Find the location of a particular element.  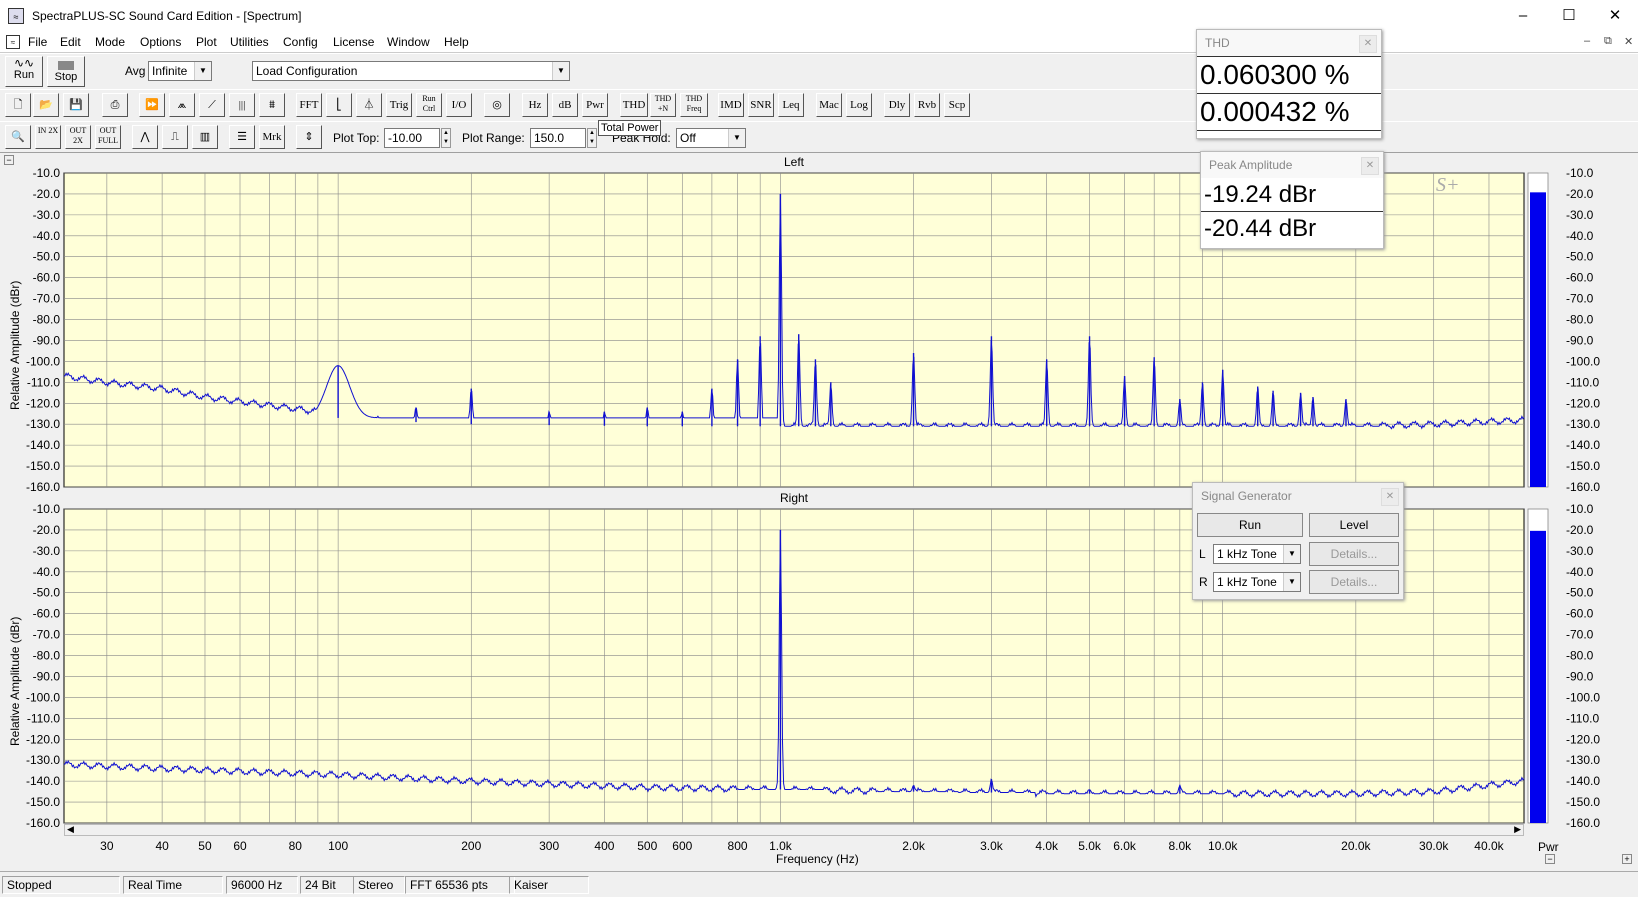

siggen-level-button: Level is located at coordinates (1354, 525).